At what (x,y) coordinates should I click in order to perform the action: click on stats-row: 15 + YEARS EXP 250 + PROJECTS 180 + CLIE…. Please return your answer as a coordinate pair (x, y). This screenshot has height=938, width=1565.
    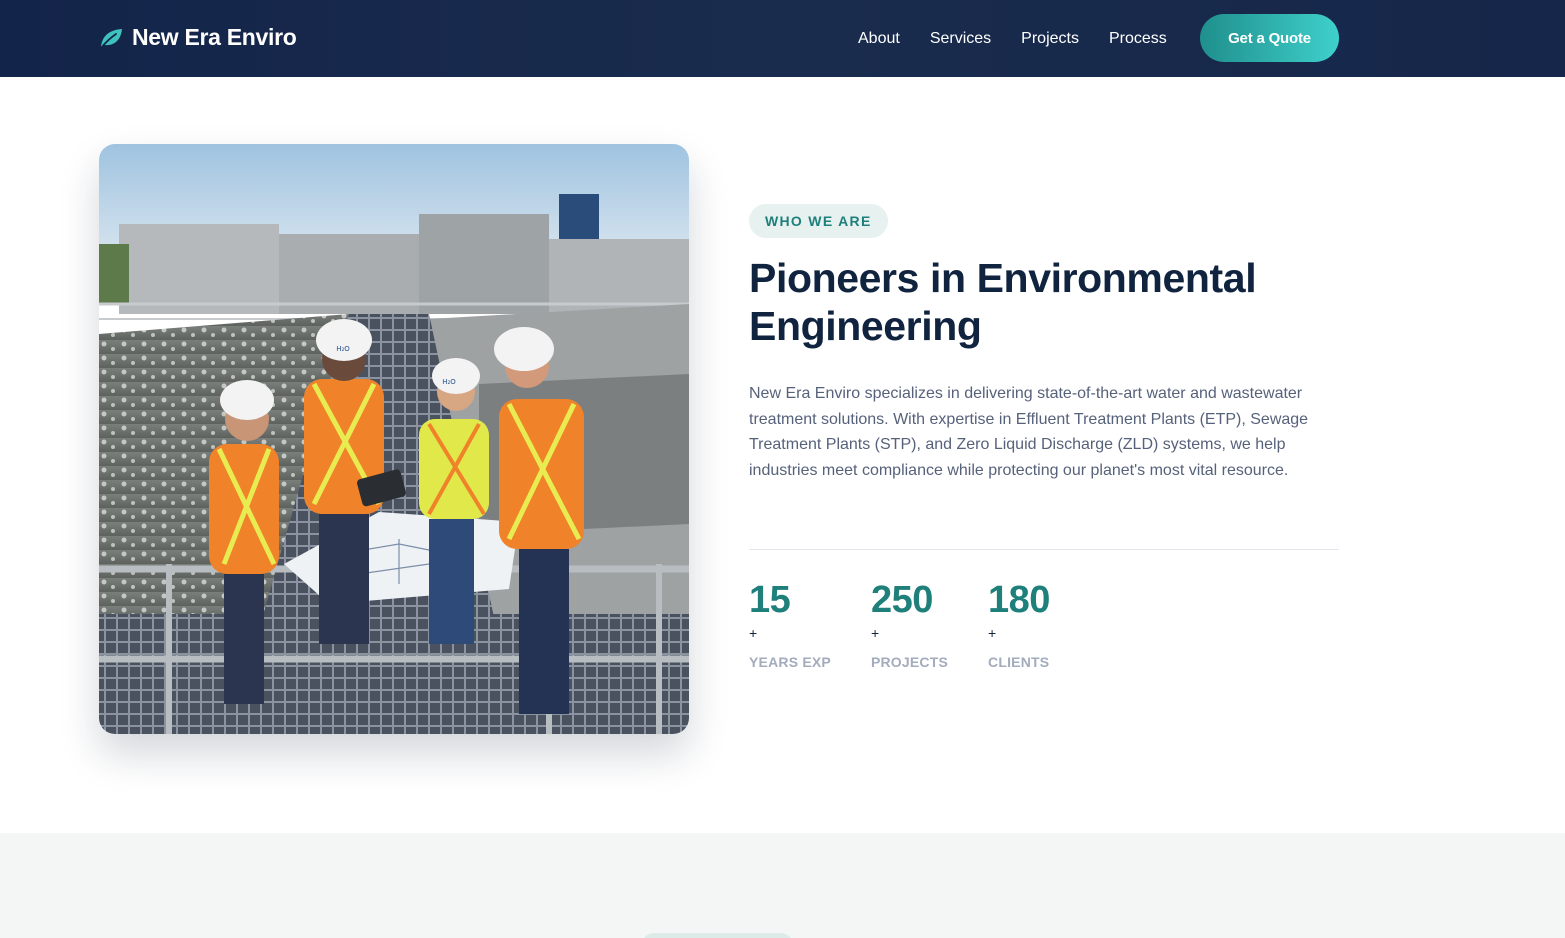
    Looking at the image, I should click on (919, 624).